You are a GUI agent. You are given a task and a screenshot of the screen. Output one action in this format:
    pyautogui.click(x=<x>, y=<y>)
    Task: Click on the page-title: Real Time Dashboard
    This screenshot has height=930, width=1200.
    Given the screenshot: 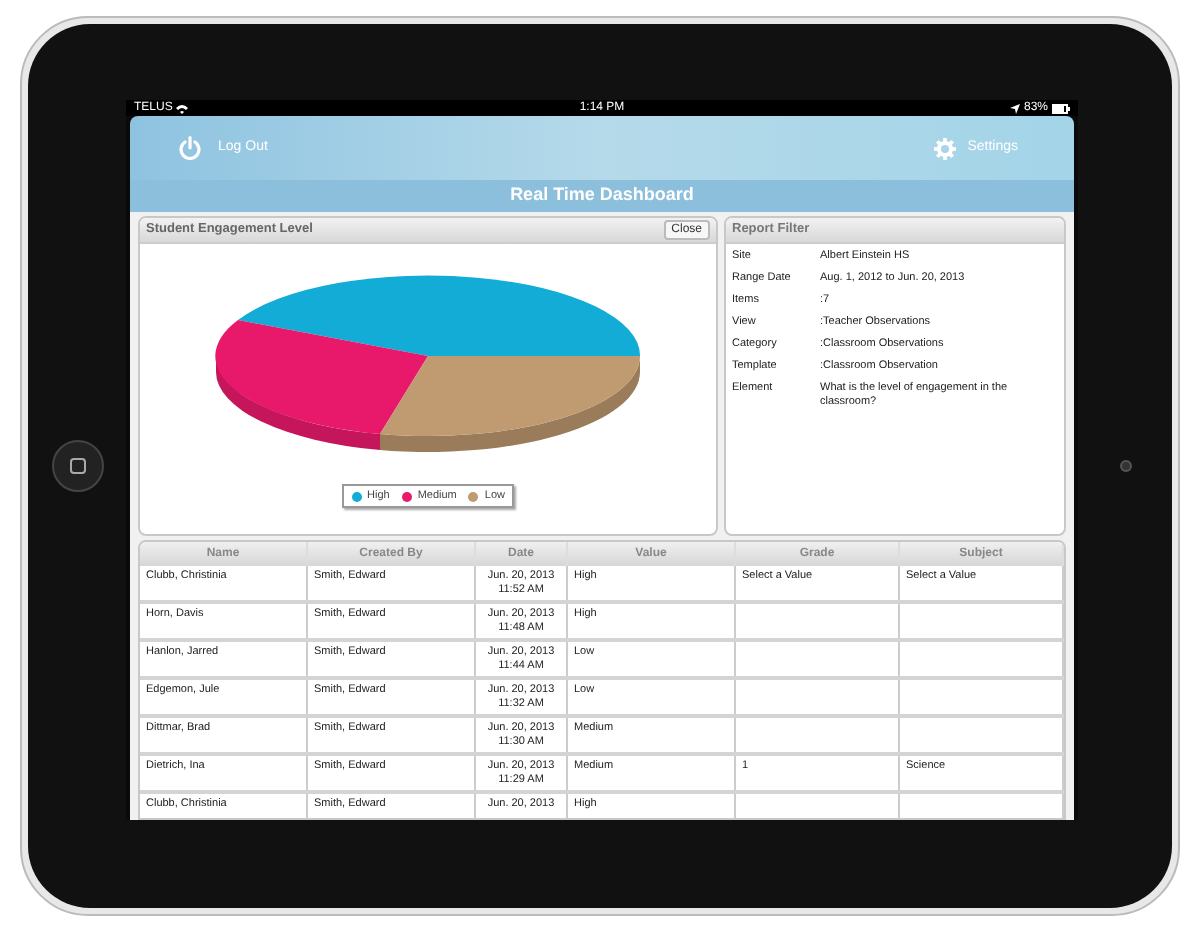 What is the action you would take?
    pyautogui.click(x=602, y=195)
    